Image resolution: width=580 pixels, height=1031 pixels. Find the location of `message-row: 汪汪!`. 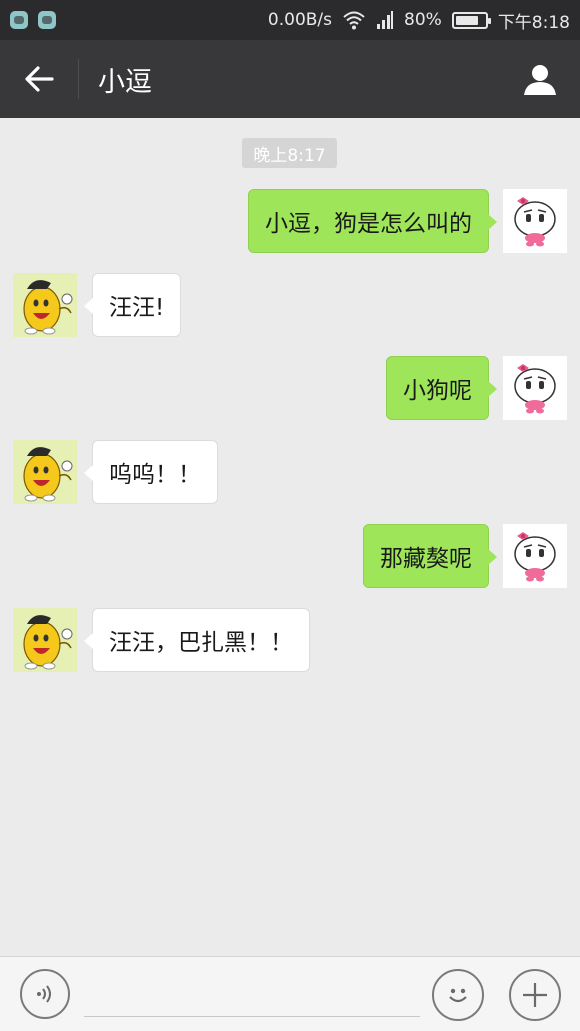

message-row: 汪汪! is located at coordinates (290, 305).